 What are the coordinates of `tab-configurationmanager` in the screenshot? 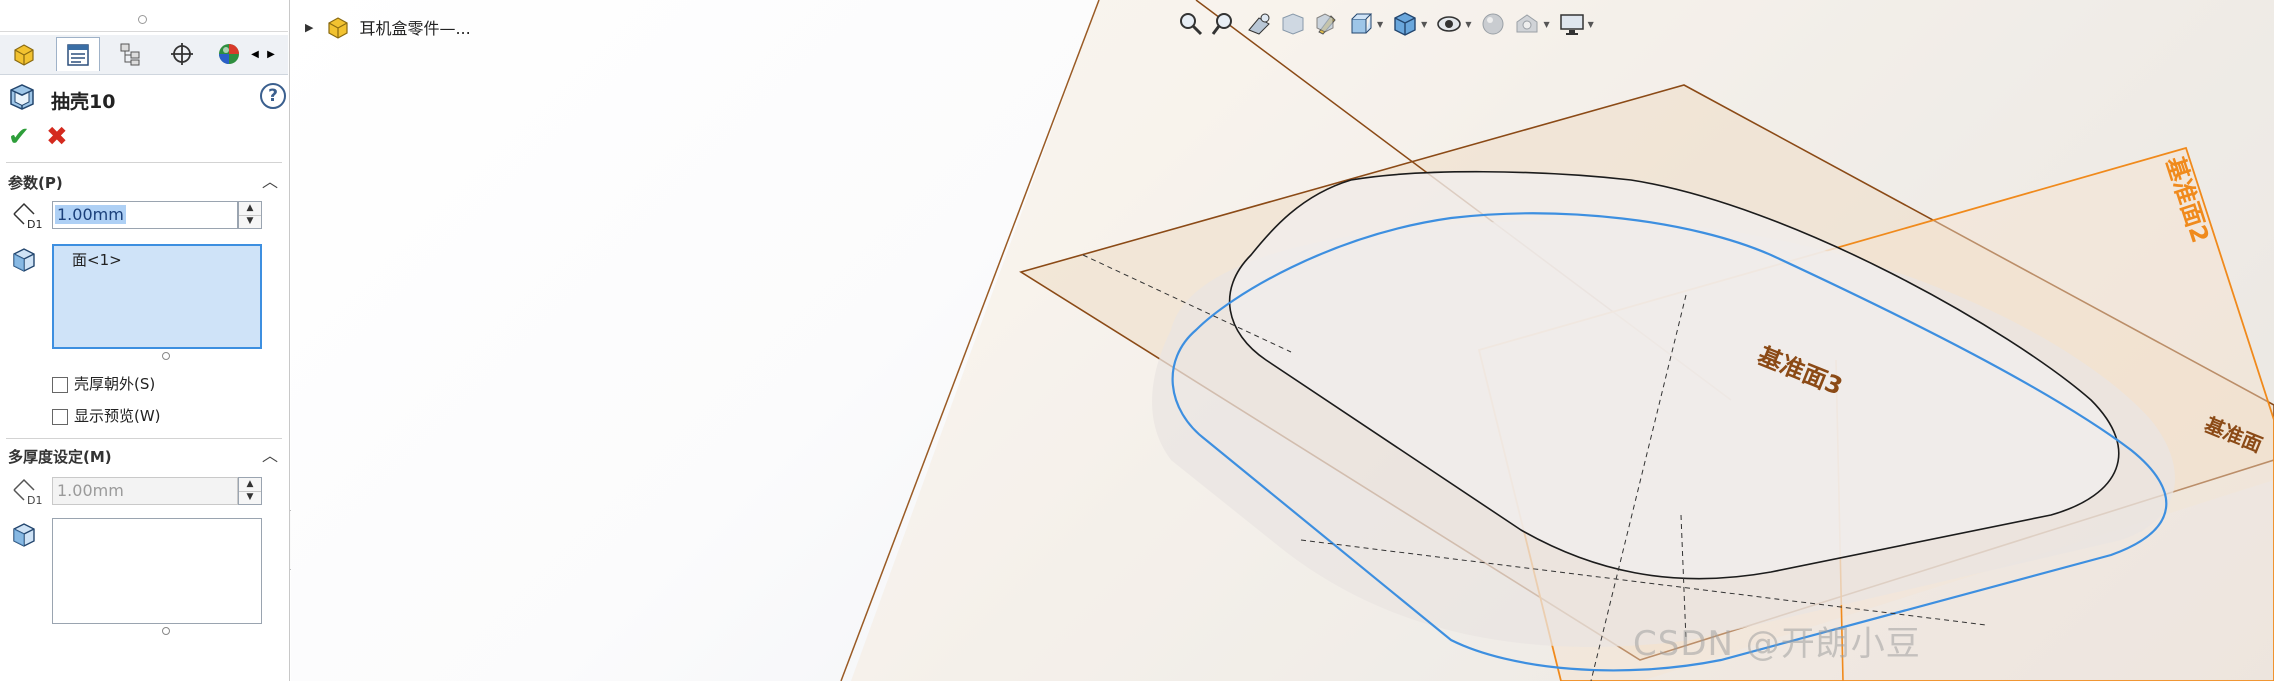 It's located at (130, 54).